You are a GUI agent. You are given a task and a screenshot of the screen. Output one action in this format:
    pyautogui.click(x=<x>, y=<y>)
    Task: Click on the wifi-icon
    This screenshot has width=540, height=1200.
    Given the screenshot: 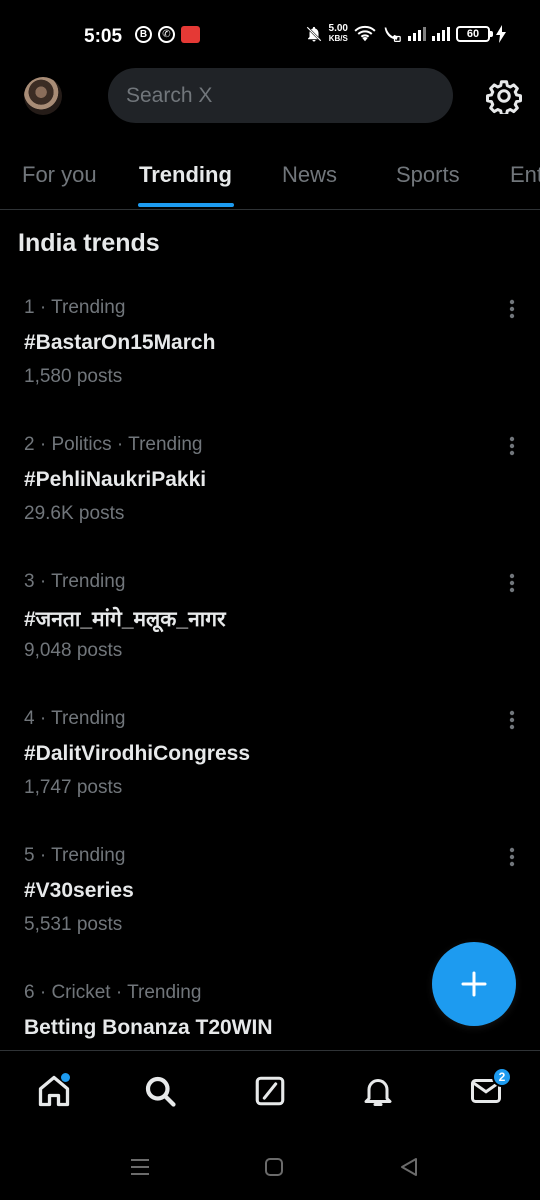 What is the action you would take?
    pyautogui.click(x=365, y=34)
    